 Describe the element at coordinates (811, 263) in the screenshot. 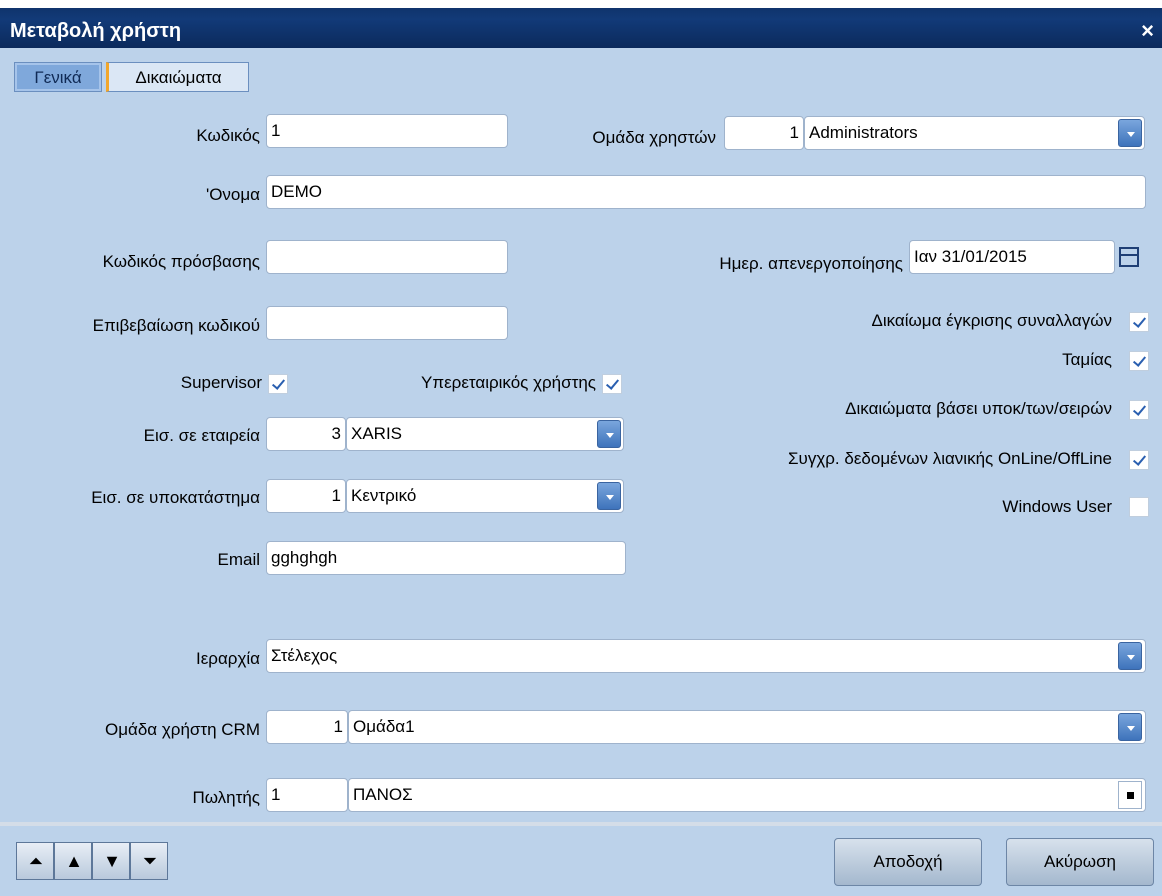

I see `deactivation-label: Ημερ. απενεργοποίησης` at that location.